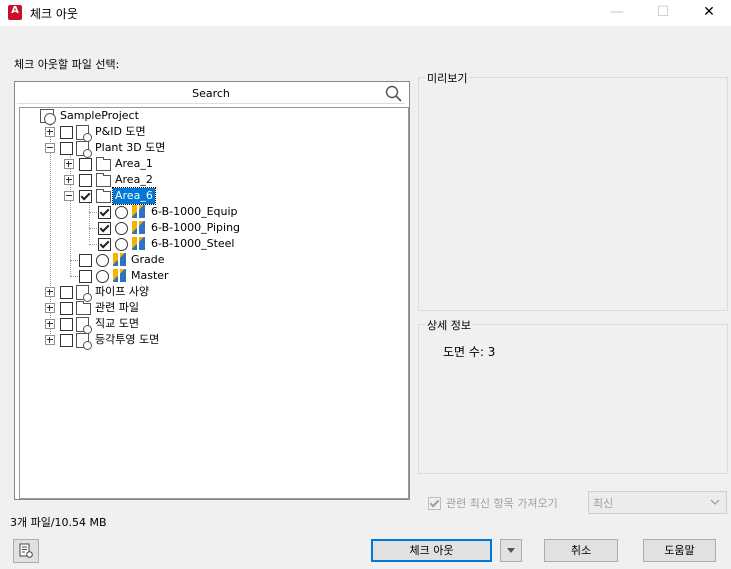 This screenshot has height=569, width=731. I want to click on maximize-button: ☐, so click(663, 13).